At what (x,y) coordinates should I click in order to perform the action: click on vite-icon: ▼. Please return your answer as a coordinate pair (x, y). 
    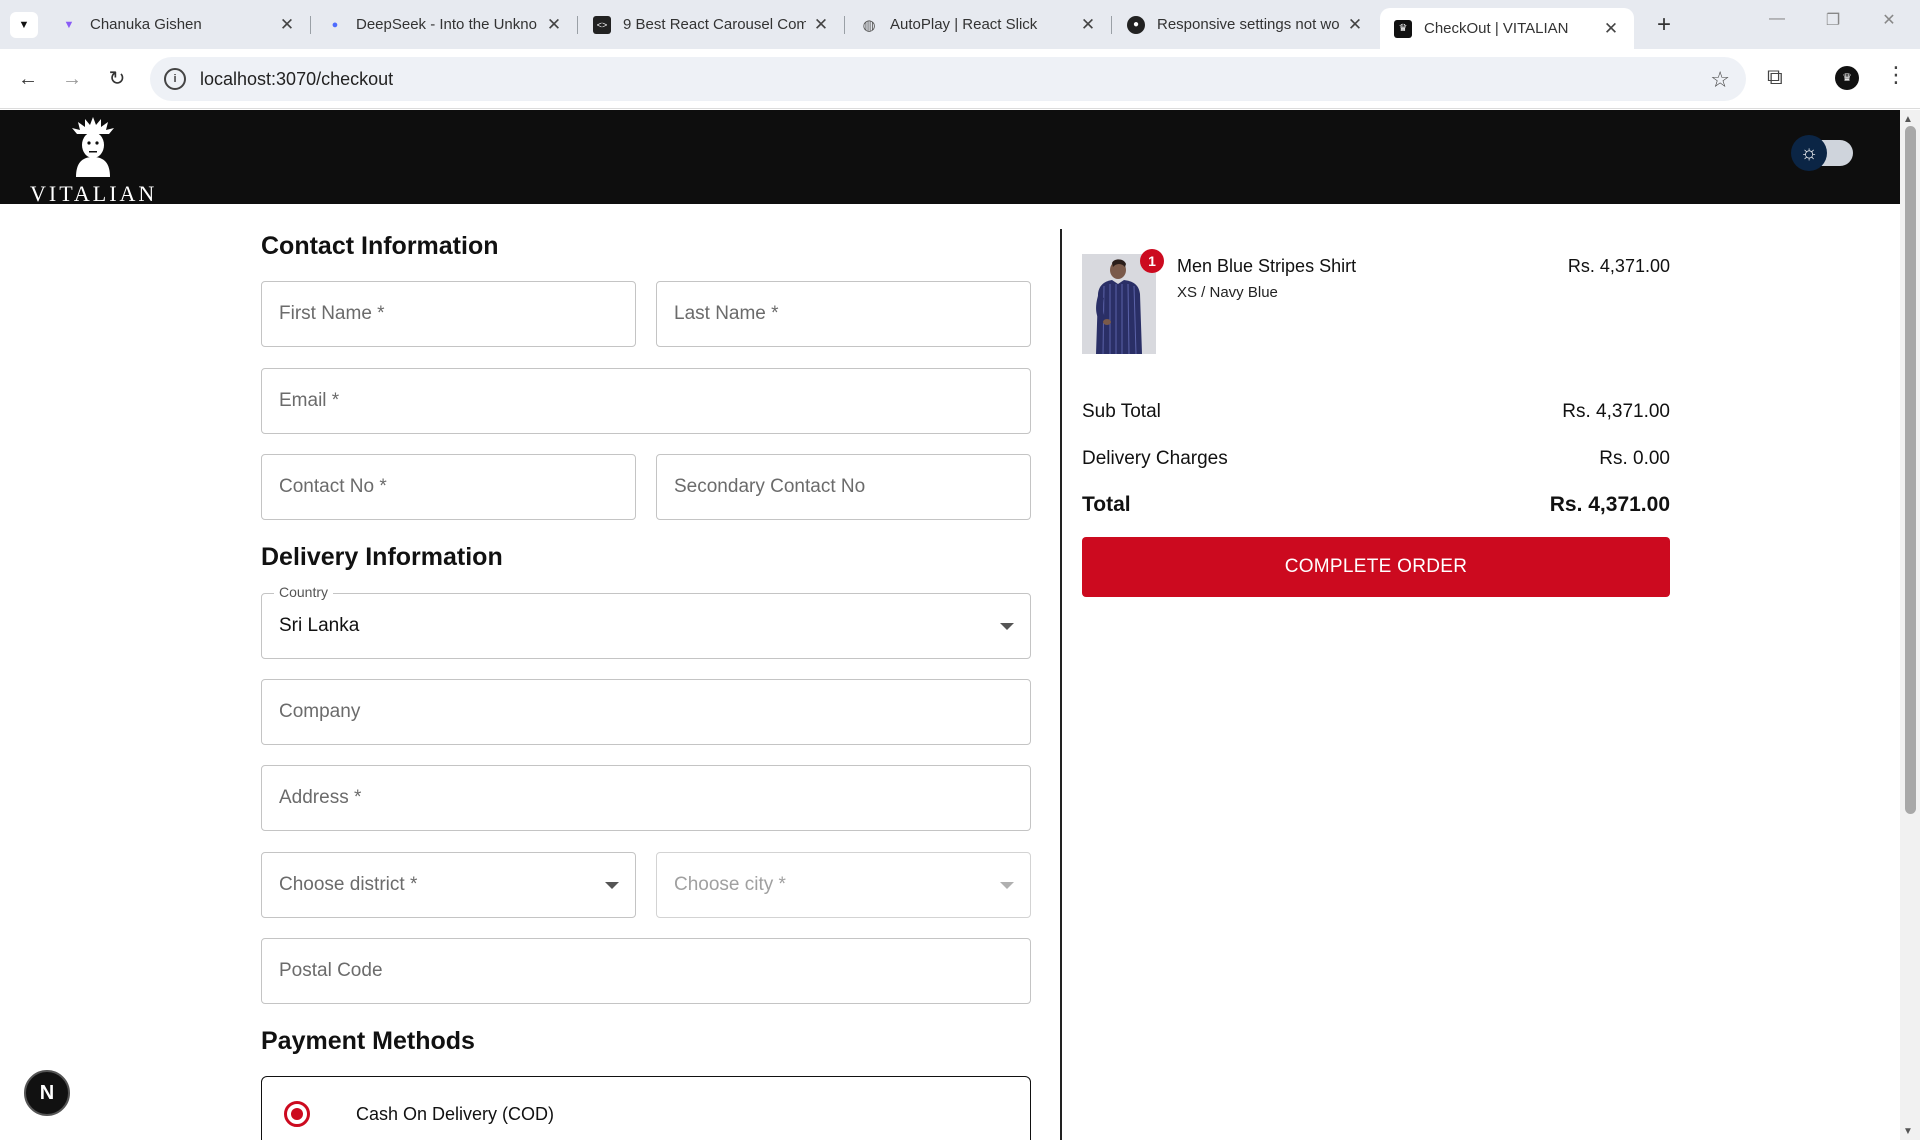
    Looking at the image, I should click on (69, 24).